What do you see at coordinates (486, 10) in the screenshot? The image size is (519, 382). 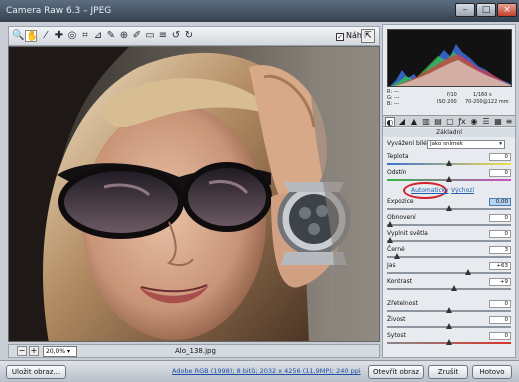 I see `maximize-button: □` at bounding box center [486, 10].